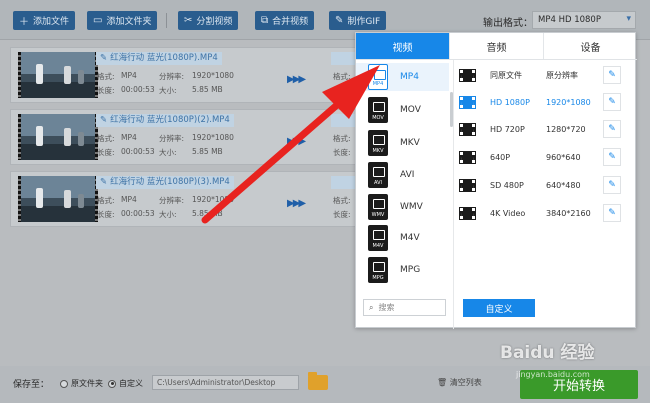 Image resolution: width=650 pixels, height=403 pixels. I want to click on file-name: ✎ 红海行动 蓝光(1080P).MP4, so click(159, 58).